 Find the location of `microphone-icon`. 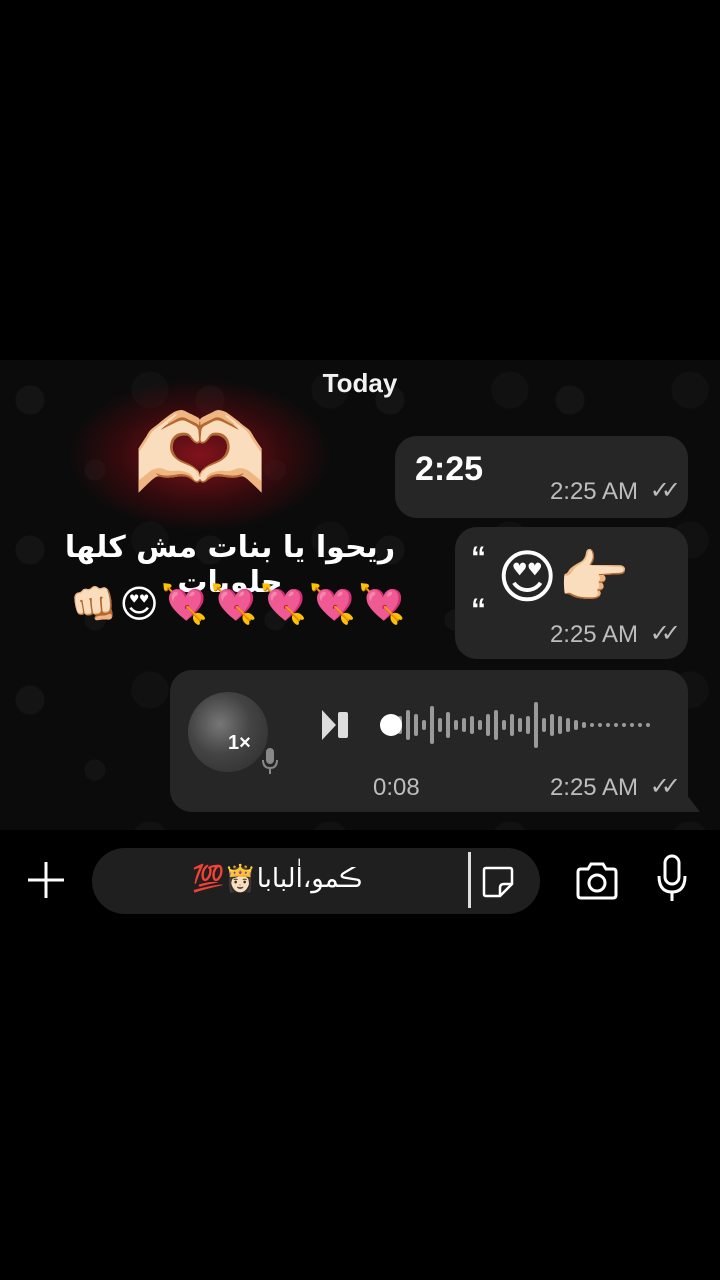

microphone-icon is located at coordinates (672, 879).